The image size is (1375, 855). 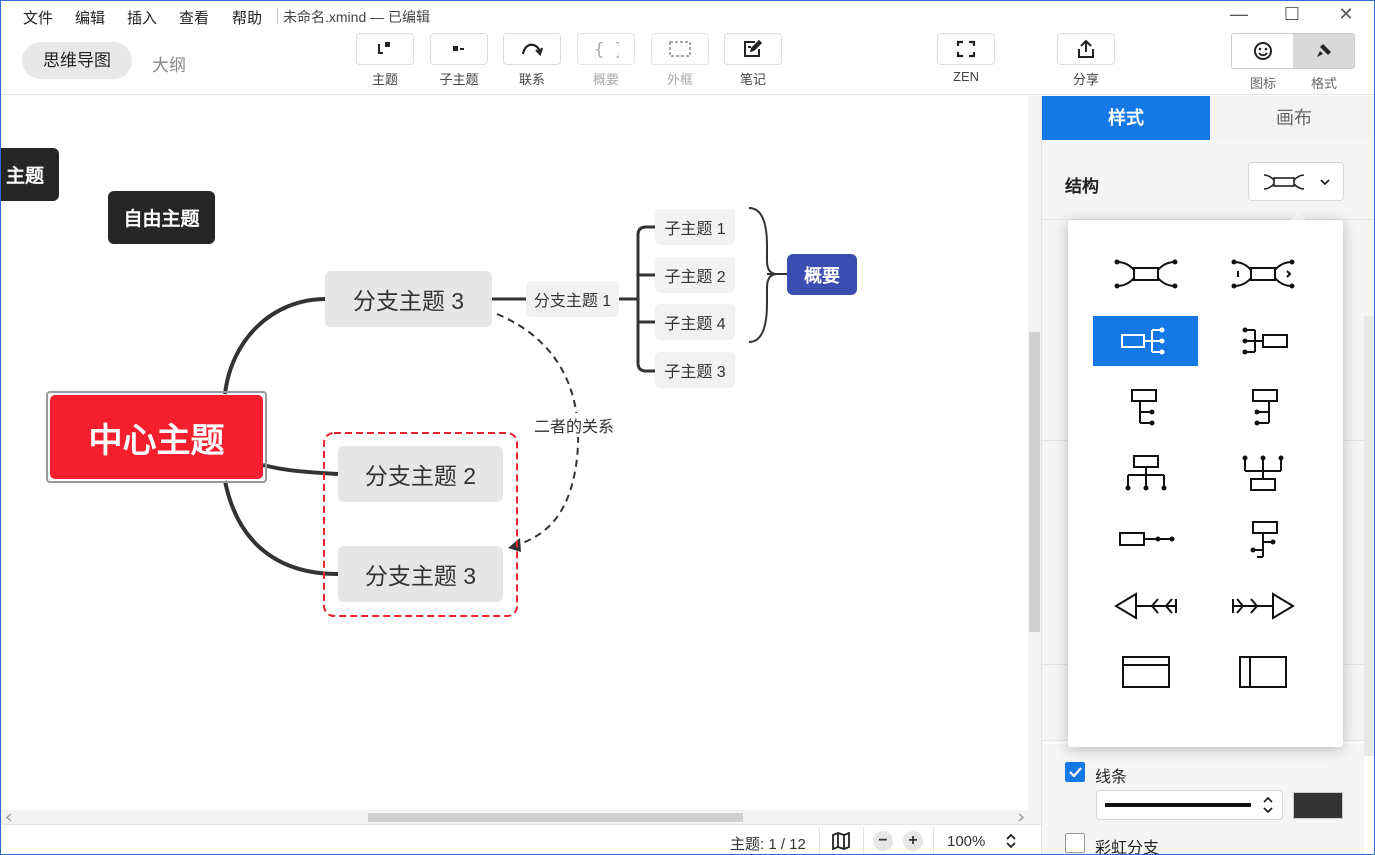 I want to click on plus-icon: +, so click(x=913, y=840).